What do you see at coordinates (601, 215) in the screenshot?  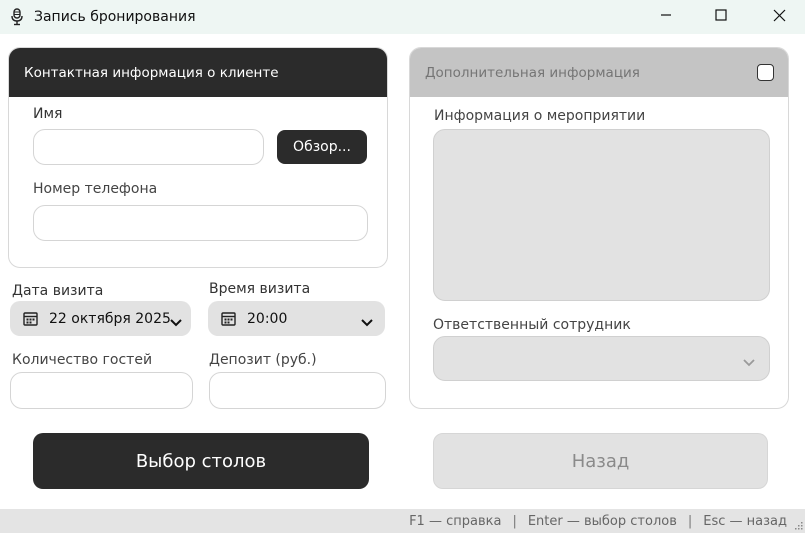 I see `event-info-textarea` at bounding box center [601, 215].